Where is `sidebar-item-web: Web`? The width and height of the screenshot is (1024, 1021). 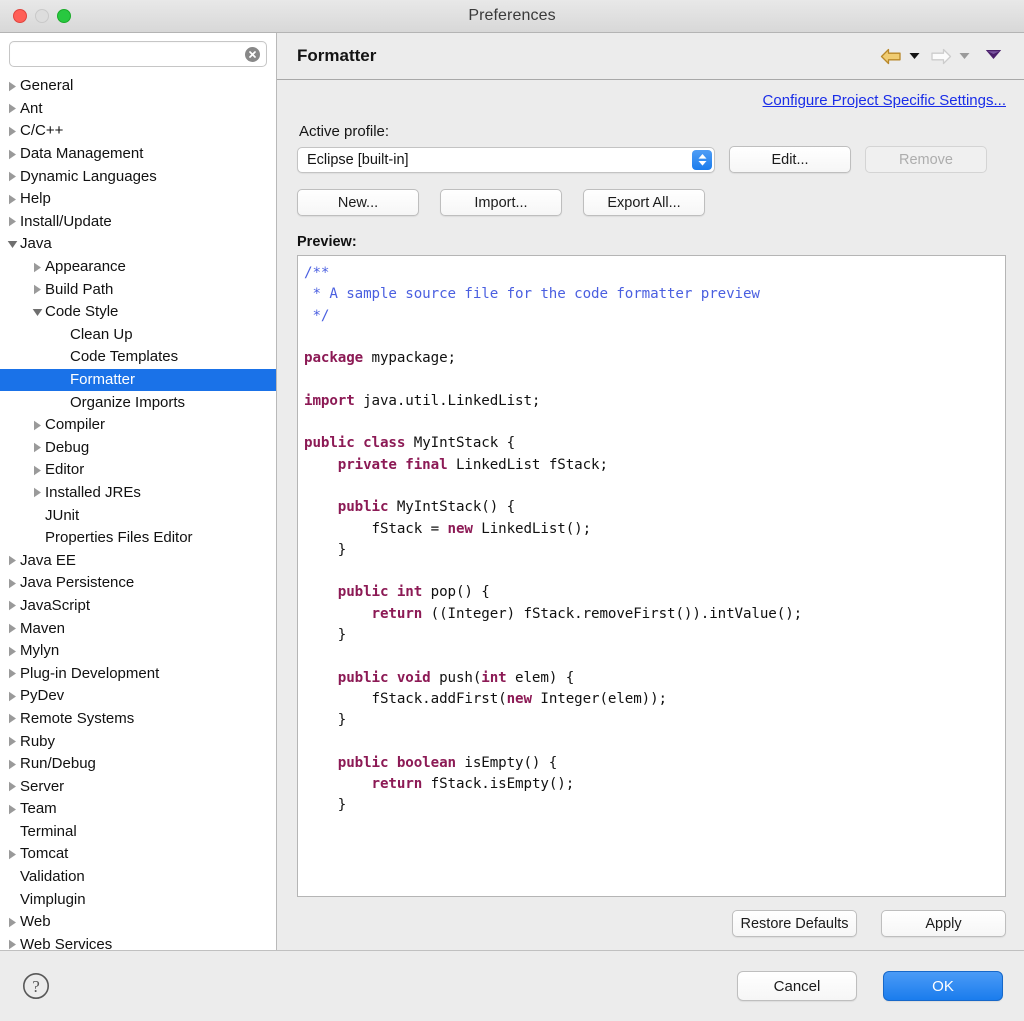
sidebar-item-web: Web is located at coordinates (138, 922).